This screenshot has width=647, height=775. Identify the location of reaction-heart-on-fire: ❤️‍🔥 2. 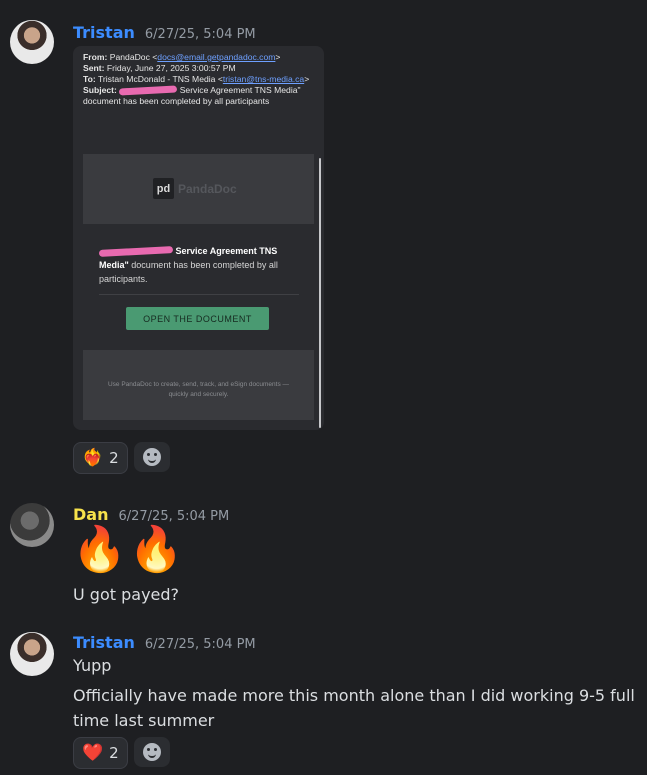
(100, 458).